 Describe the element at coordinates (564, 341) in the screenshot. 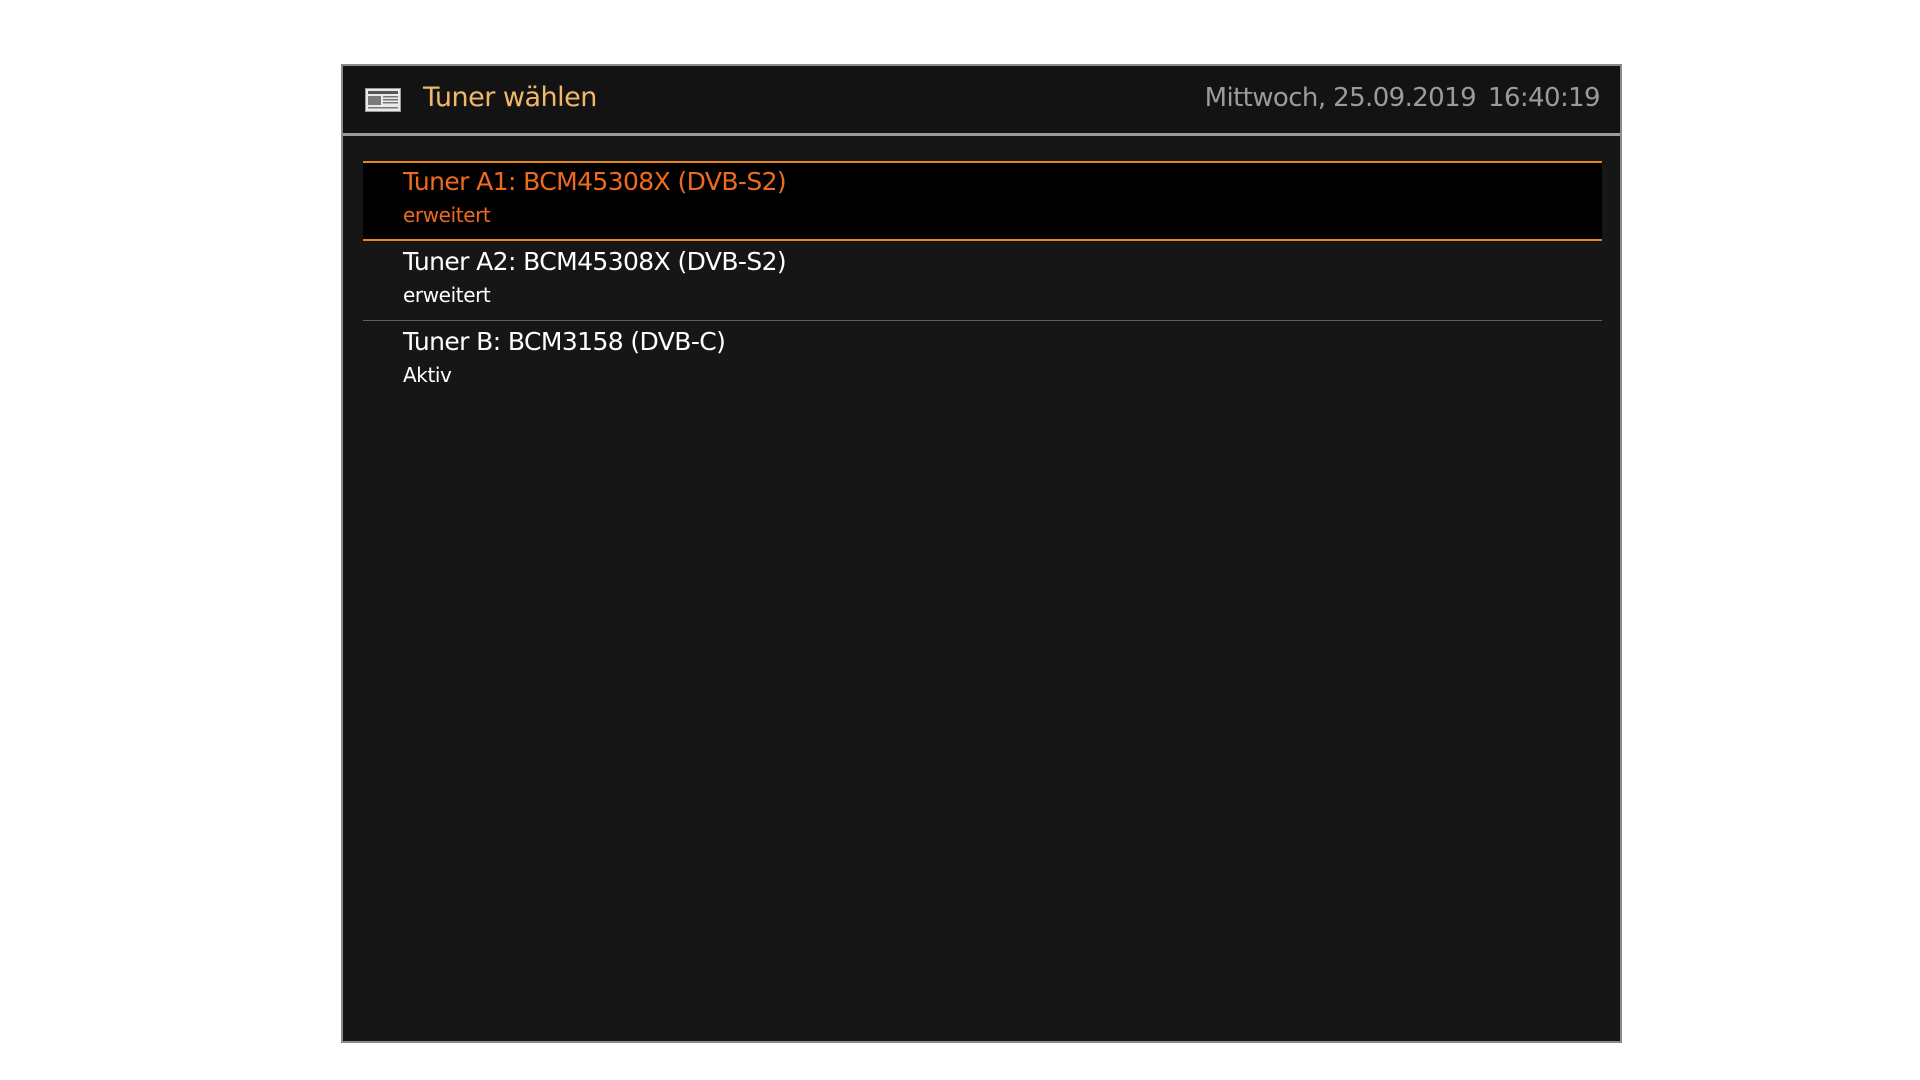

I see `tuner-name: Tuner B: BCM3158 (DVB-C)` at that location.